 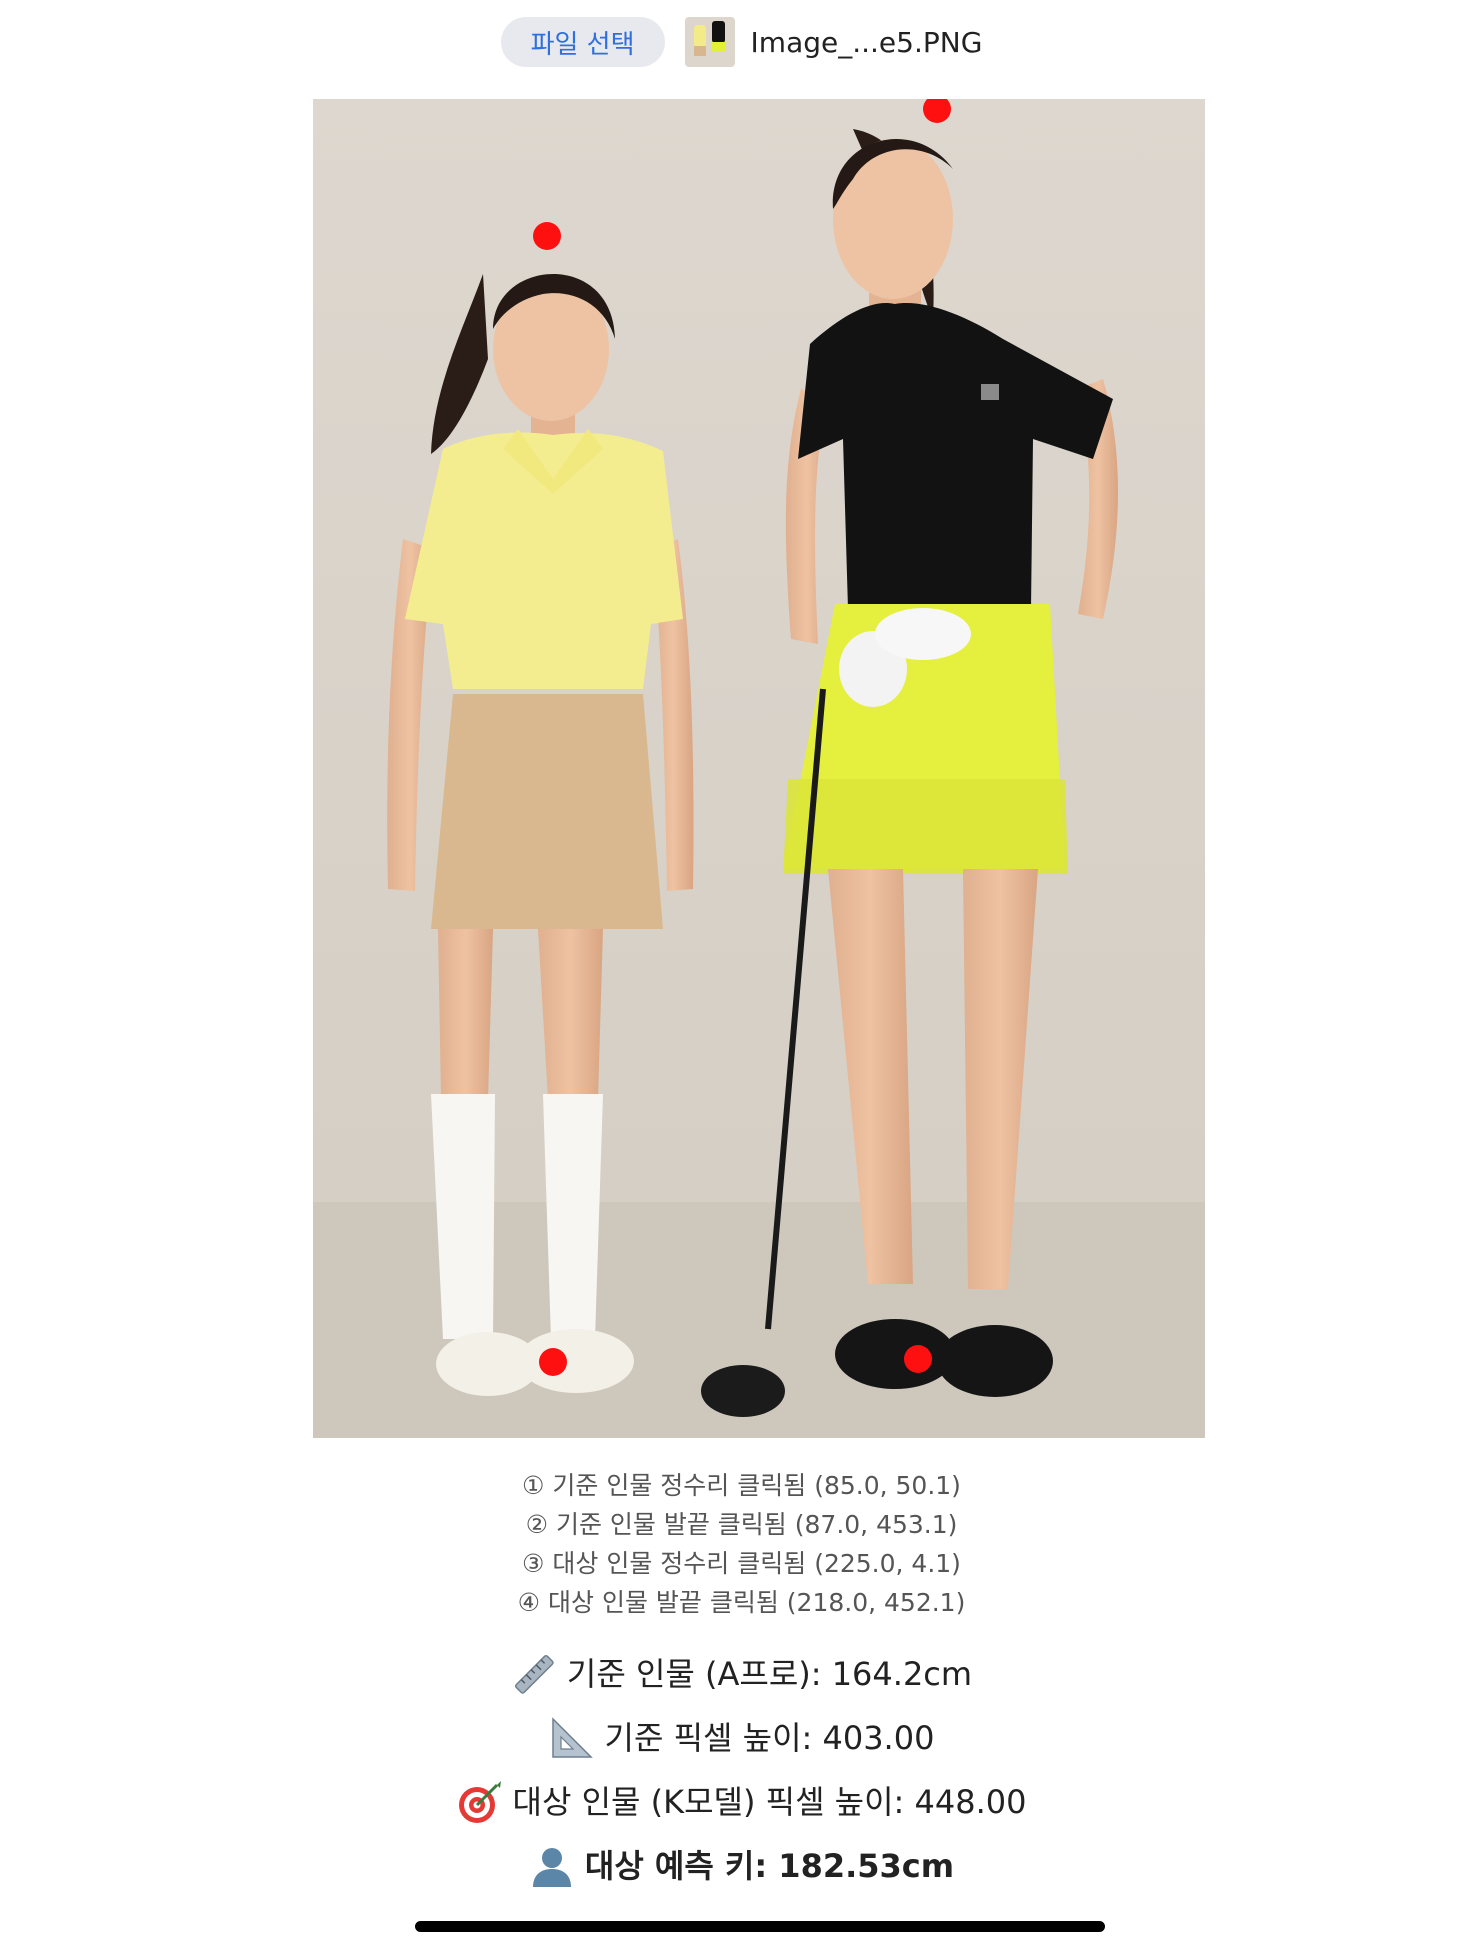 What do you see at coordinates (769, 1866) in the screenshot?
I see `predicted-height-text: 대상 예측 키: 182.53cm` at bounding box center [769, 1866].